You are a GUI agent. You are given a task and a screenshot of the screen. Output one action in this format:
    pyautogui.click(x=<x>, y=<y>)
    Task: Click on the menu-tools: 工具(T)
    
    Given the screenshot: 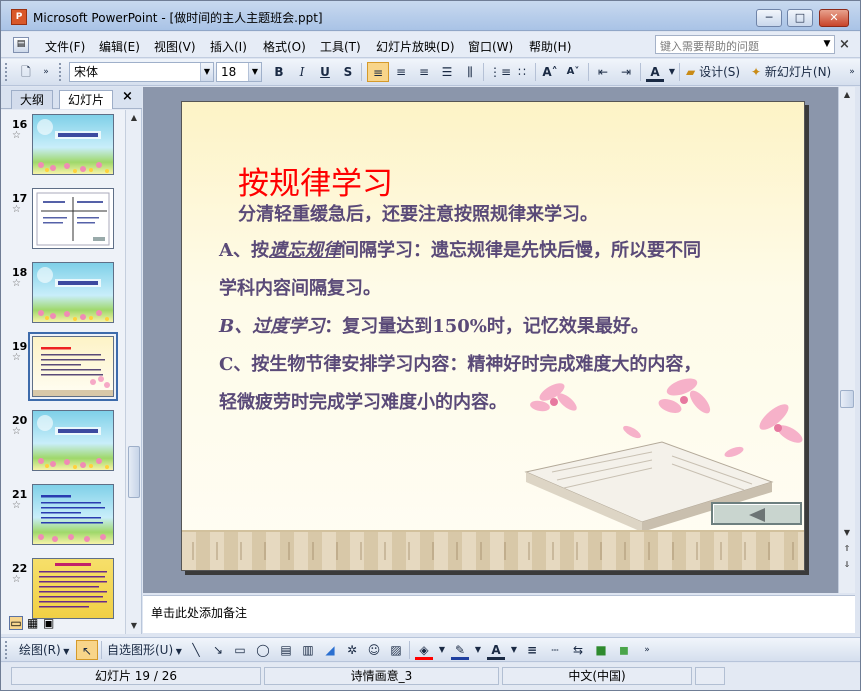 What is the action you would take?
    pyautogui.click(x=340, y=46)
    